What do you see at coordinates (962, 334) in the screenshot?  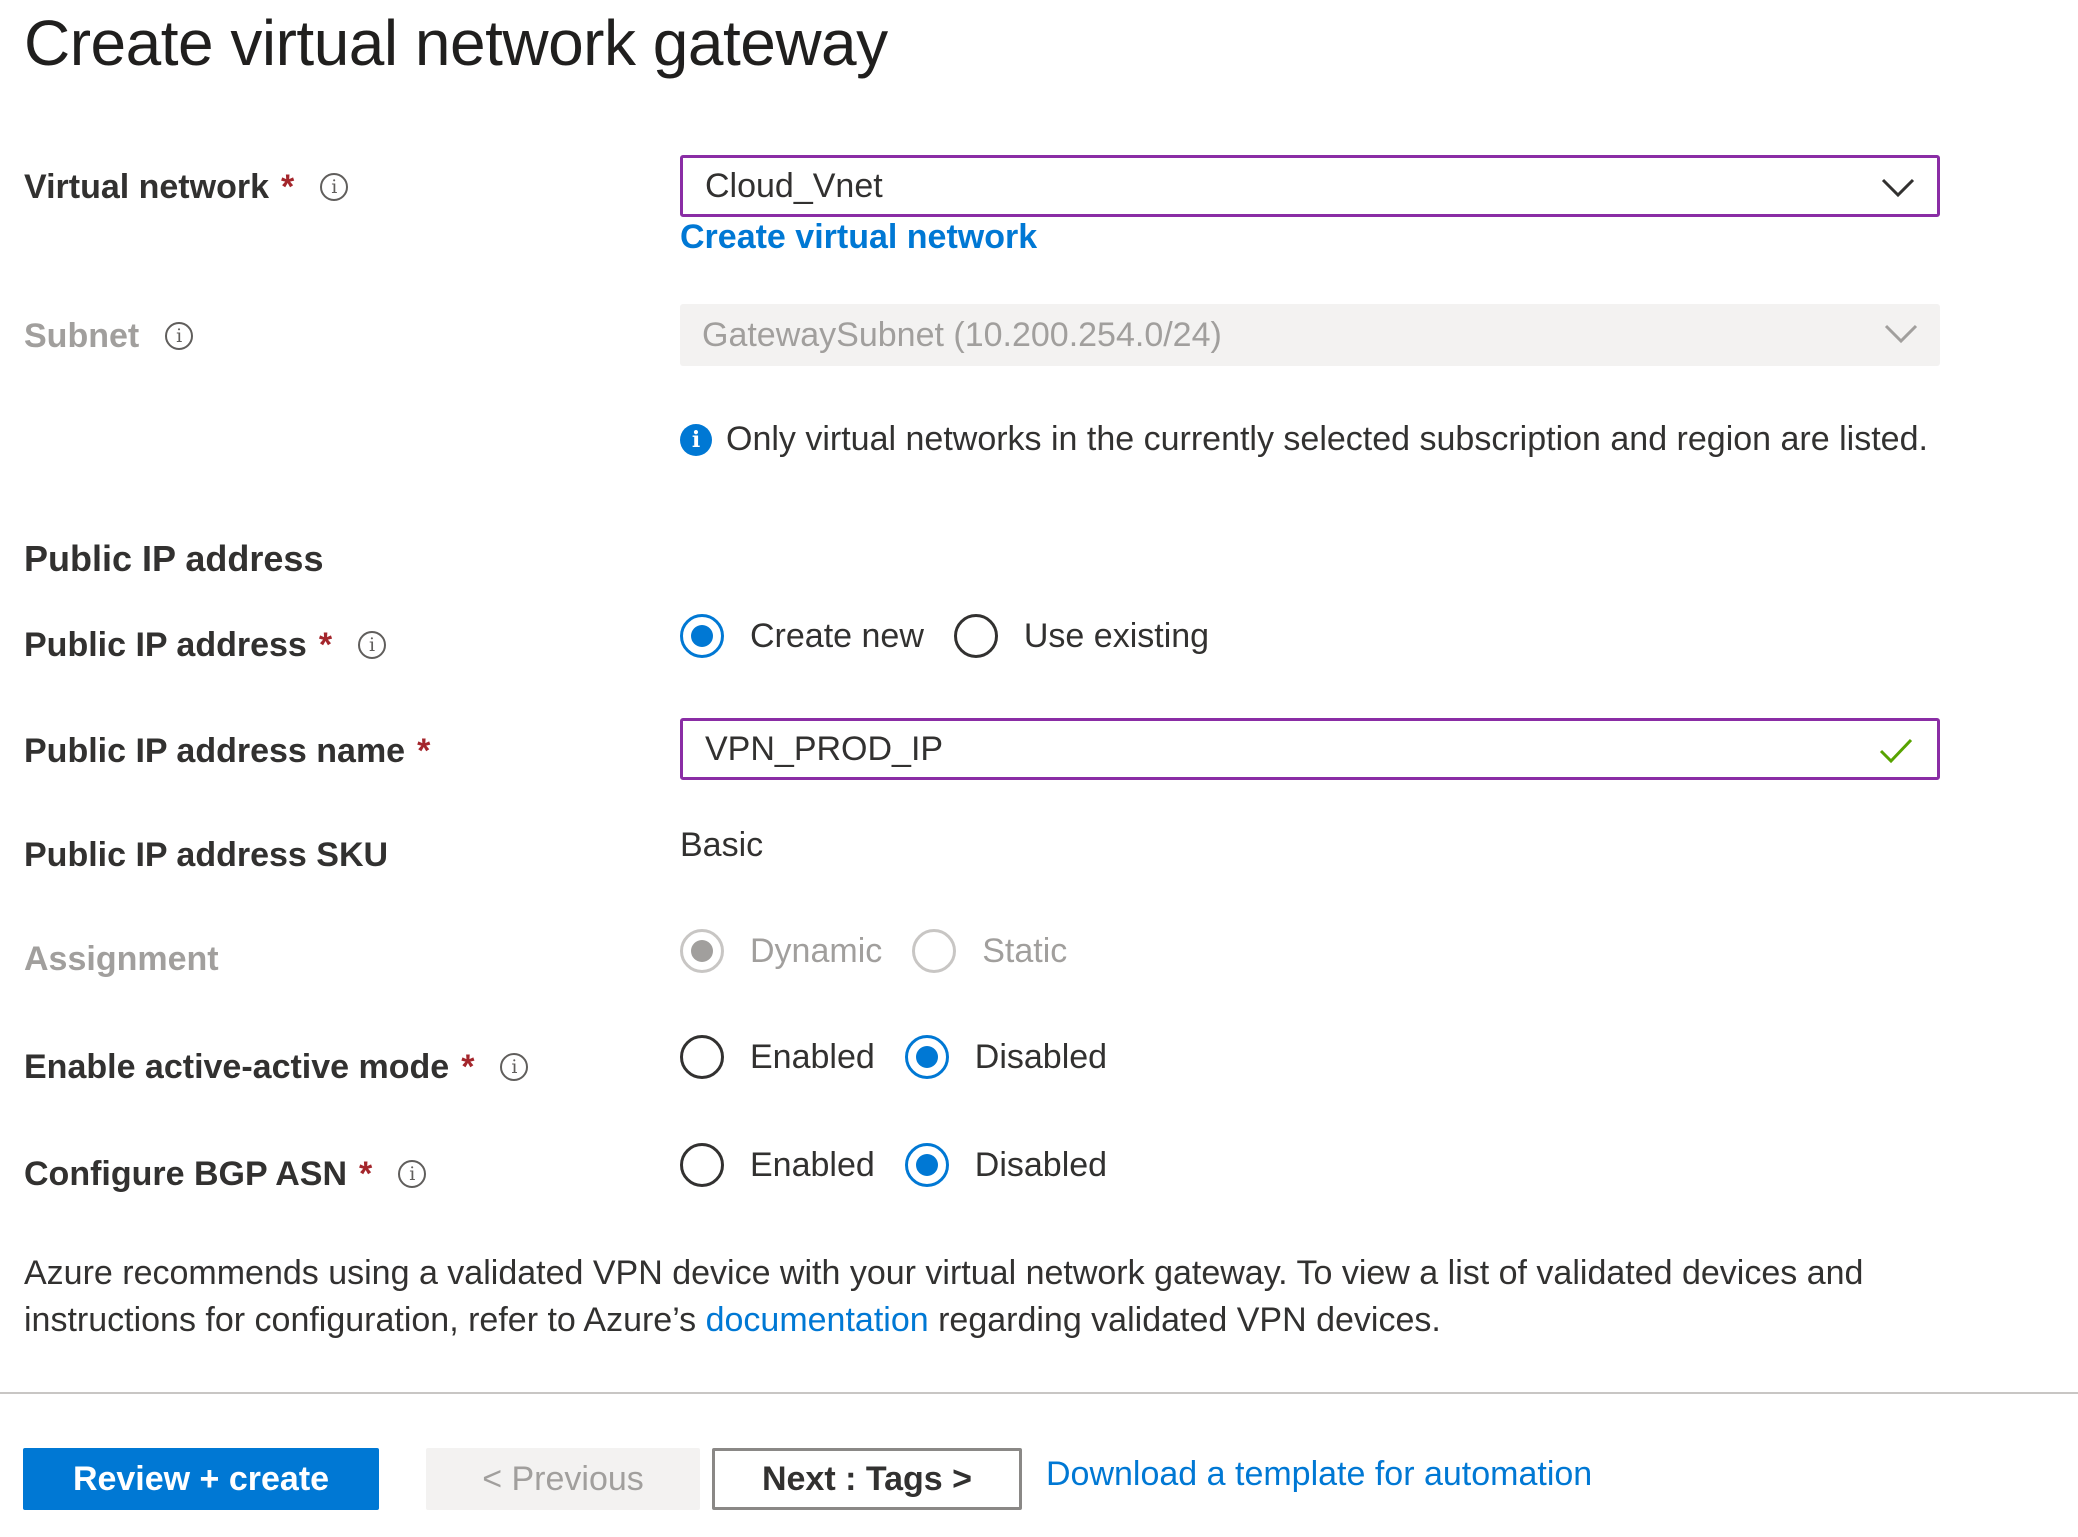 I see `subnet-value: GatewaySubnet (10.200.254.0/24)` at bounding box center [962, 334].